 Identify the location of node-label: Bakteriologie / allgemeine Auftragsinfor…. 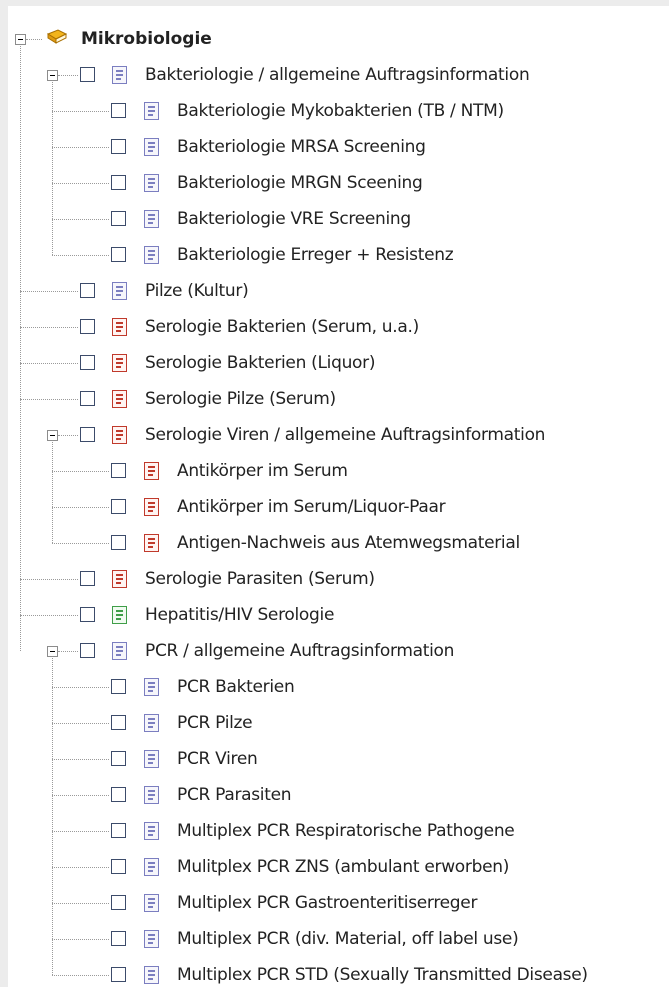
(337, 75).